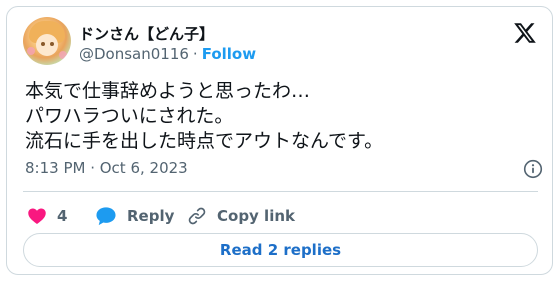 The width and height of the screenshot is (559, 281). I want to click on author-handle: @Donsan0116, so click(134, 54).